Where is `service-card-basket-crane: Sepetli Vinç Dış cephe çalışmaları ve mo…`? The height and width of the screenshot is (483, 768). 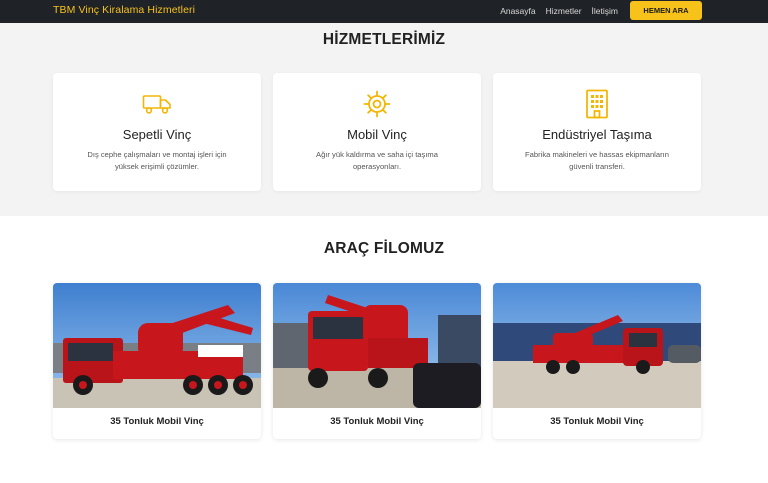
service-card-basket-crane: Sepetli Vinç Dış cephe çalışmaları ve mo… is located at coordinates (157, 132).